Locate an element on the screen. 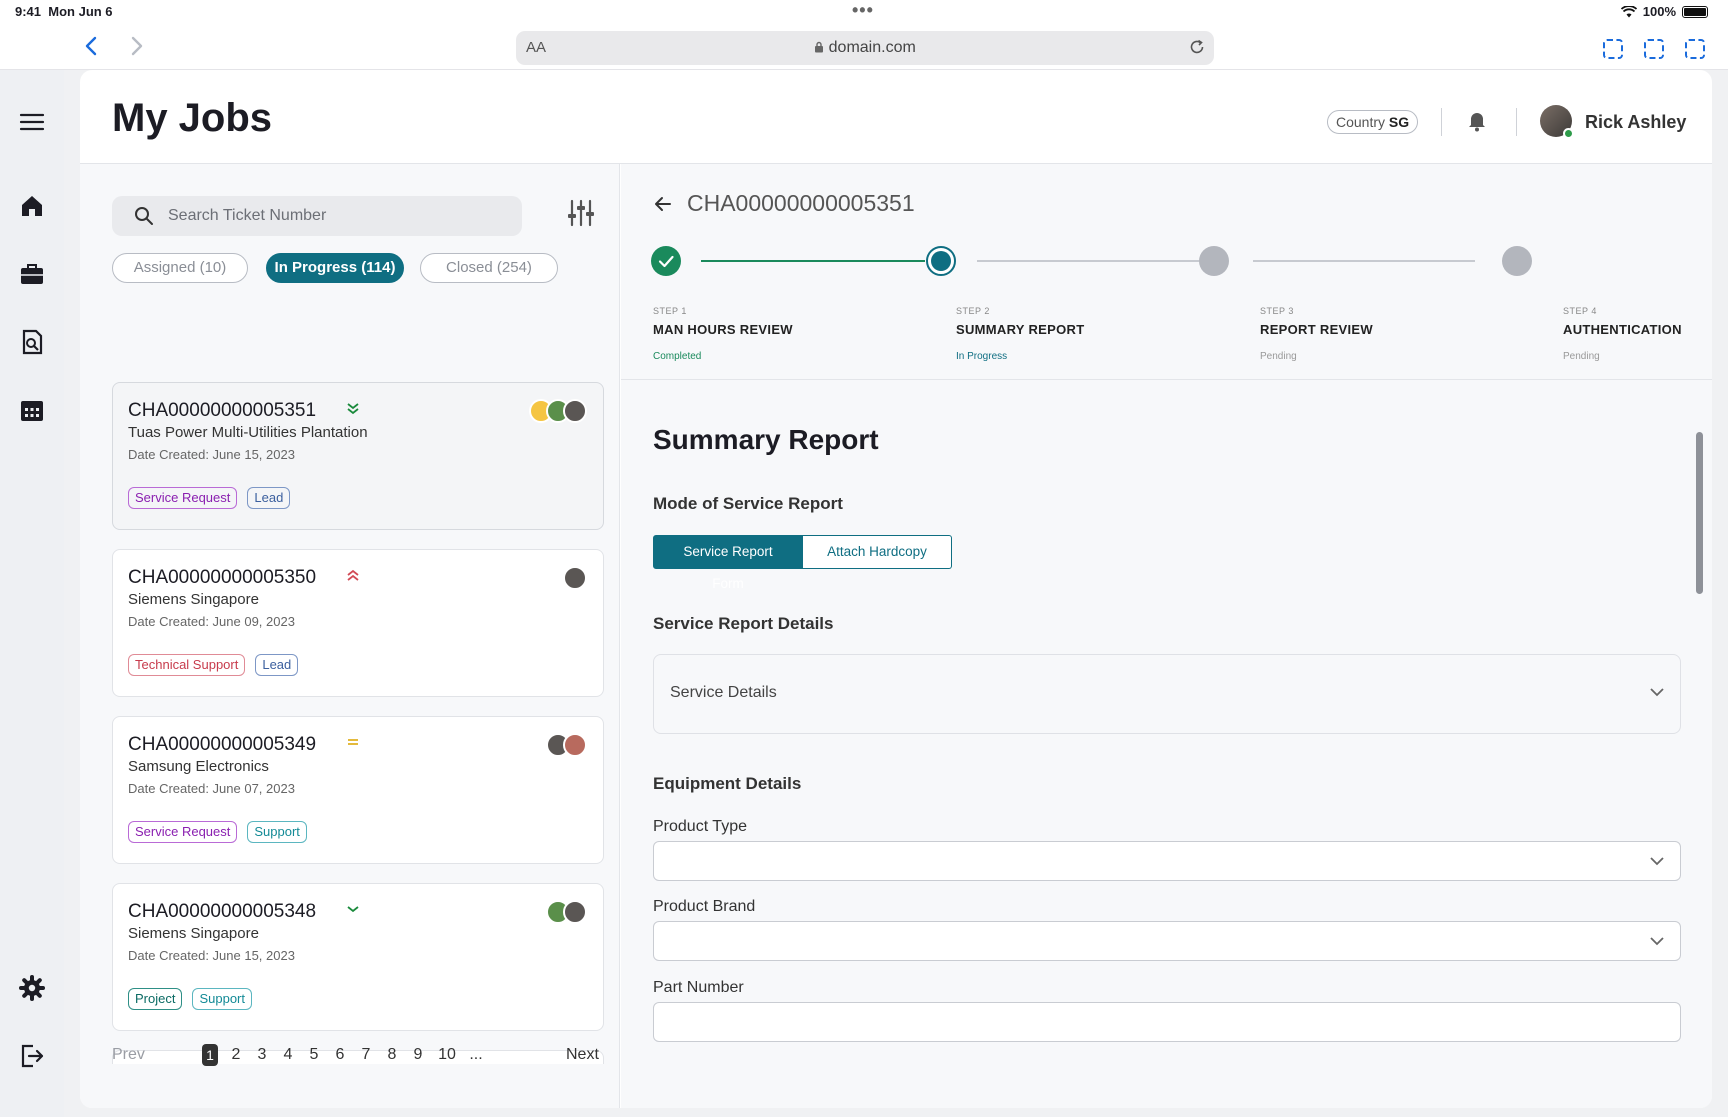 The image size is (1728, 1117). step-number: STEP 3 is located at coordinates (1277, 311).